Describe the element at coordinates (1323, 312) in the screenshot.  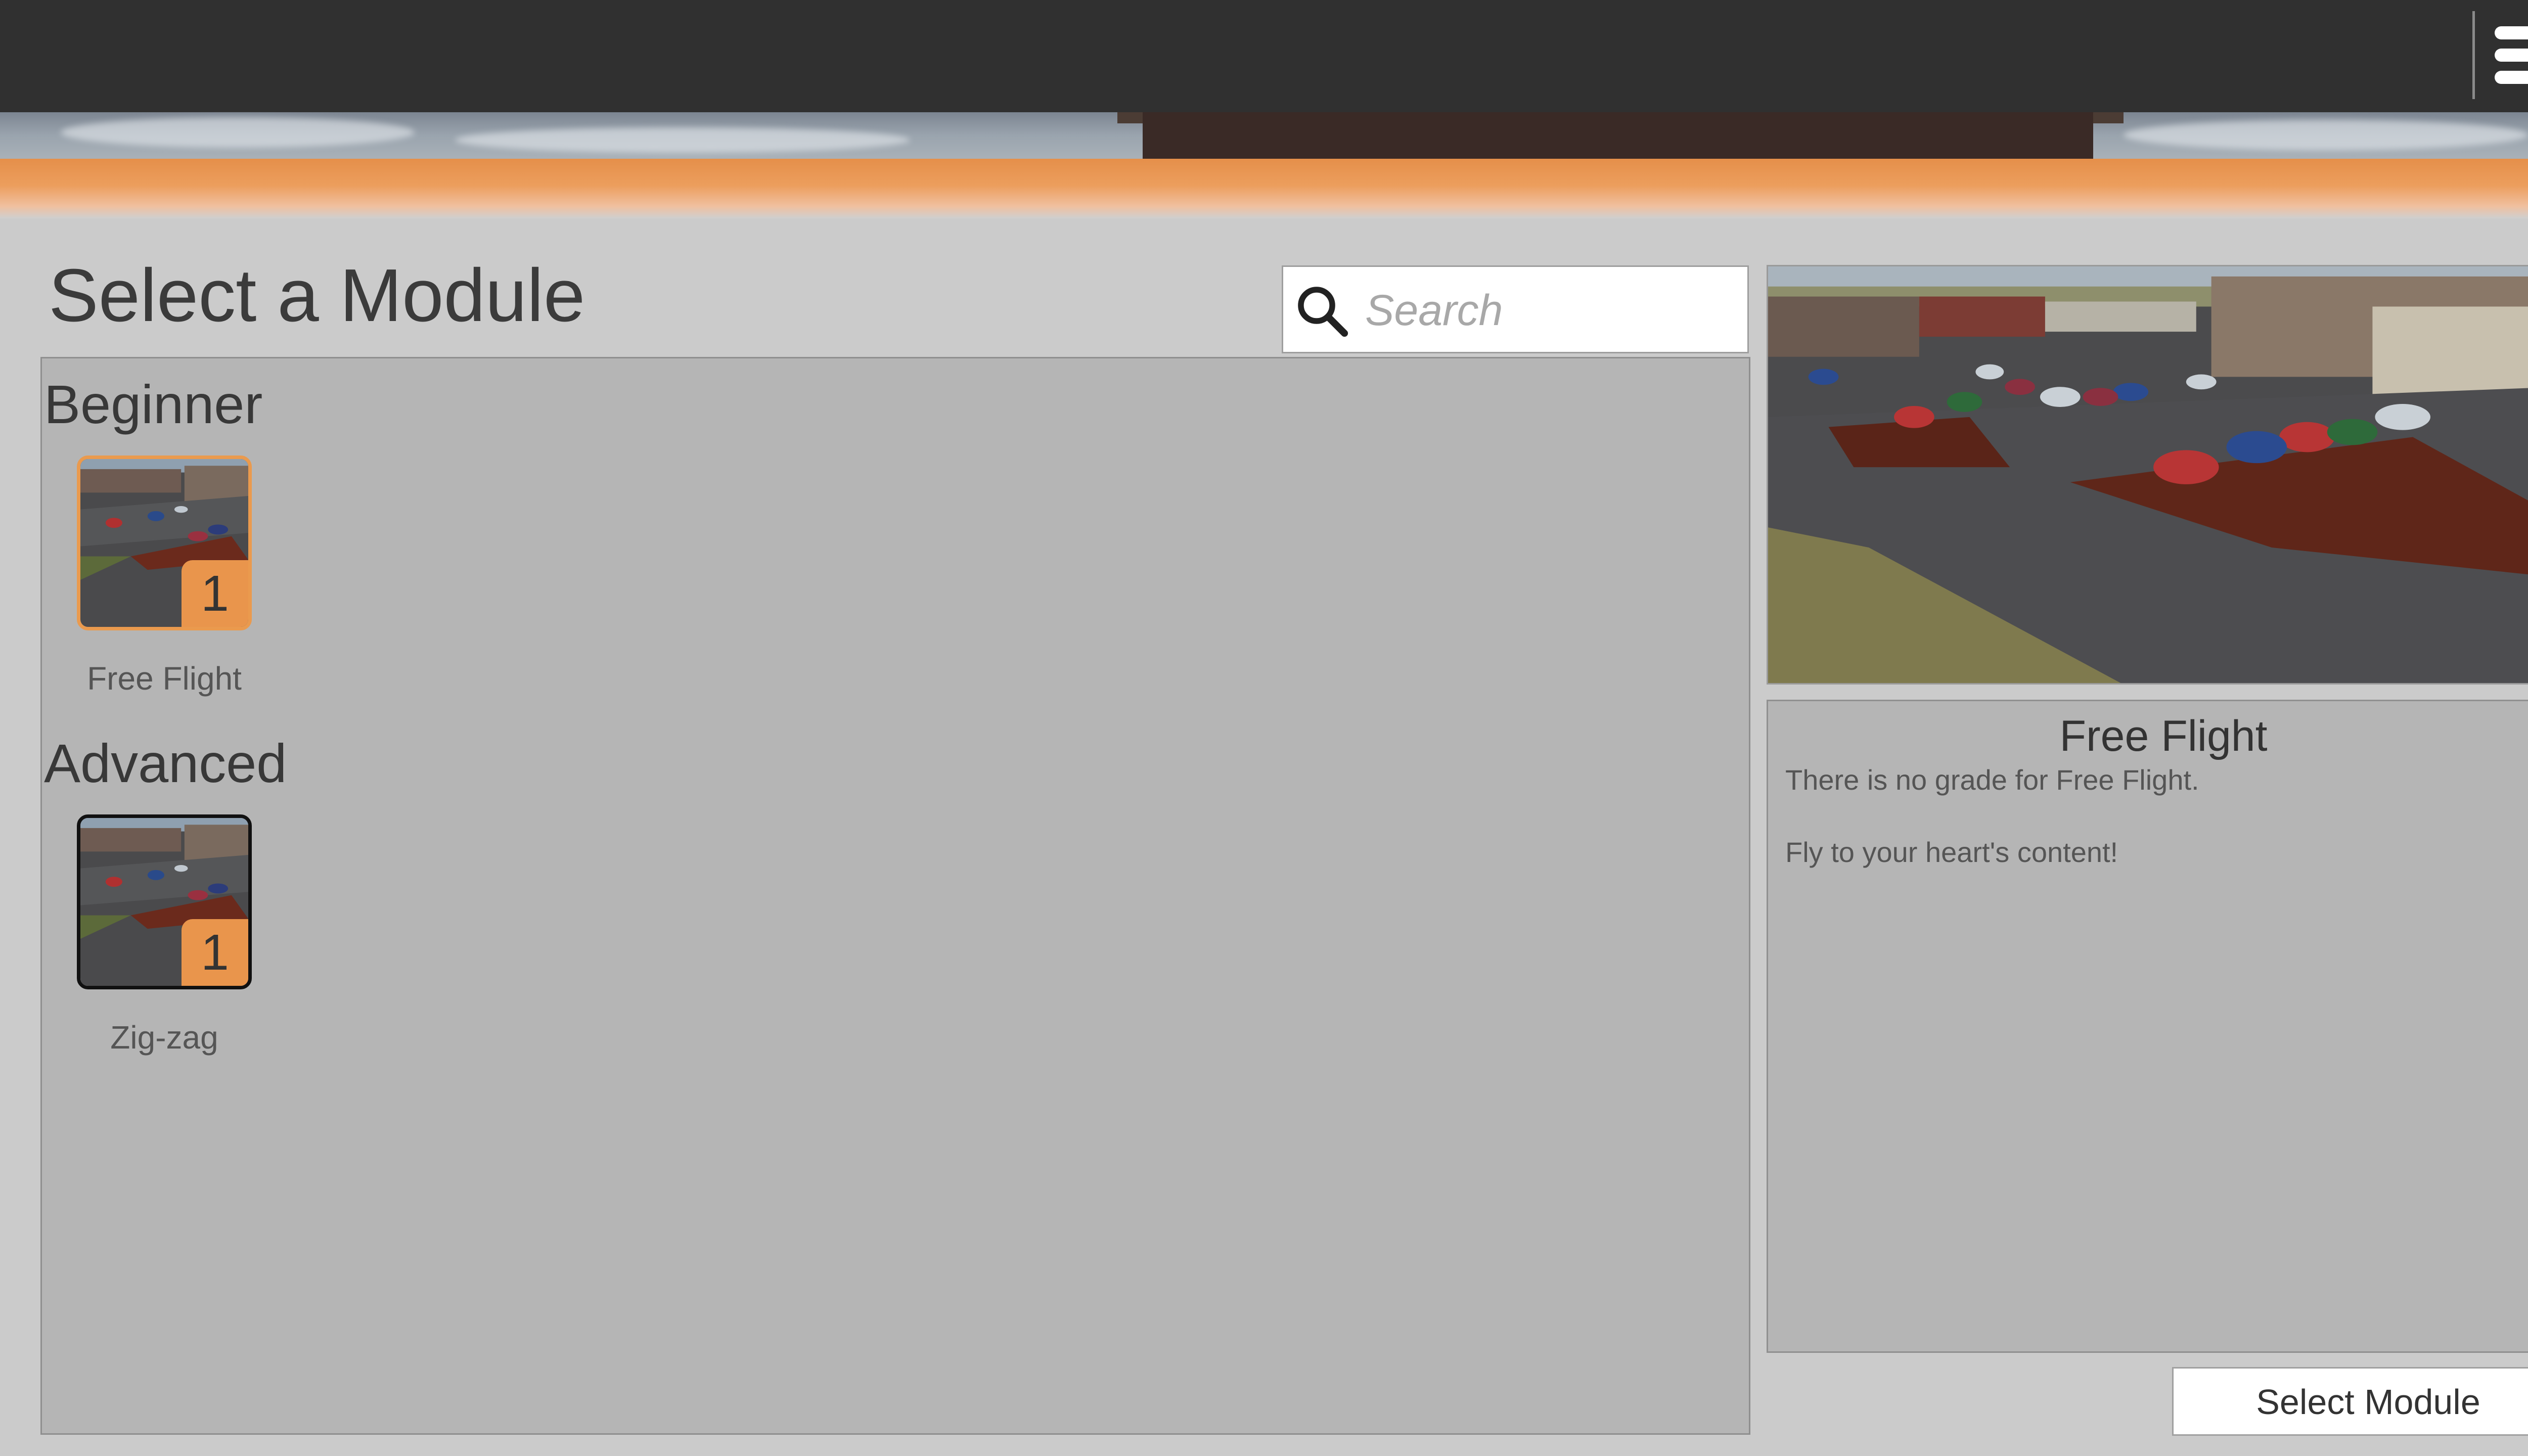
I see `search-icon` at that location.